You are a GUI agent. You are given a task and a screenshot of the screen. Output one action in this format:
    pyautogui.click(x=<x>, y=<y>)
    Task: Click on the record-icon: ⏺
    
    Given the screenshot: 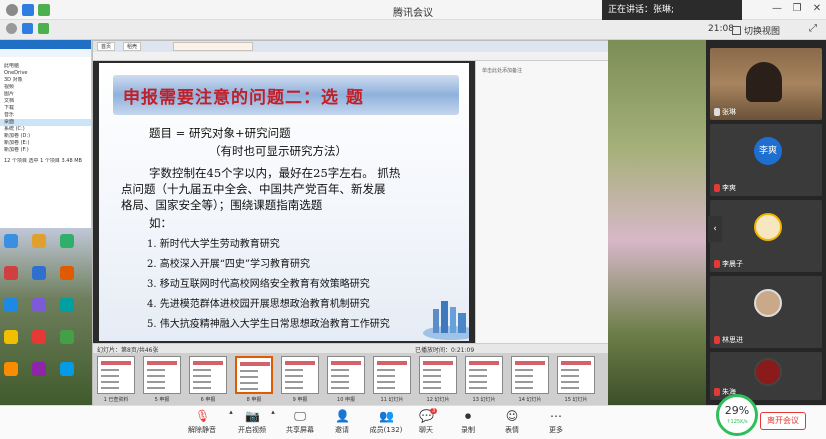 What is the action you would take?
    pyautogui.click(x=467, y=416)
    